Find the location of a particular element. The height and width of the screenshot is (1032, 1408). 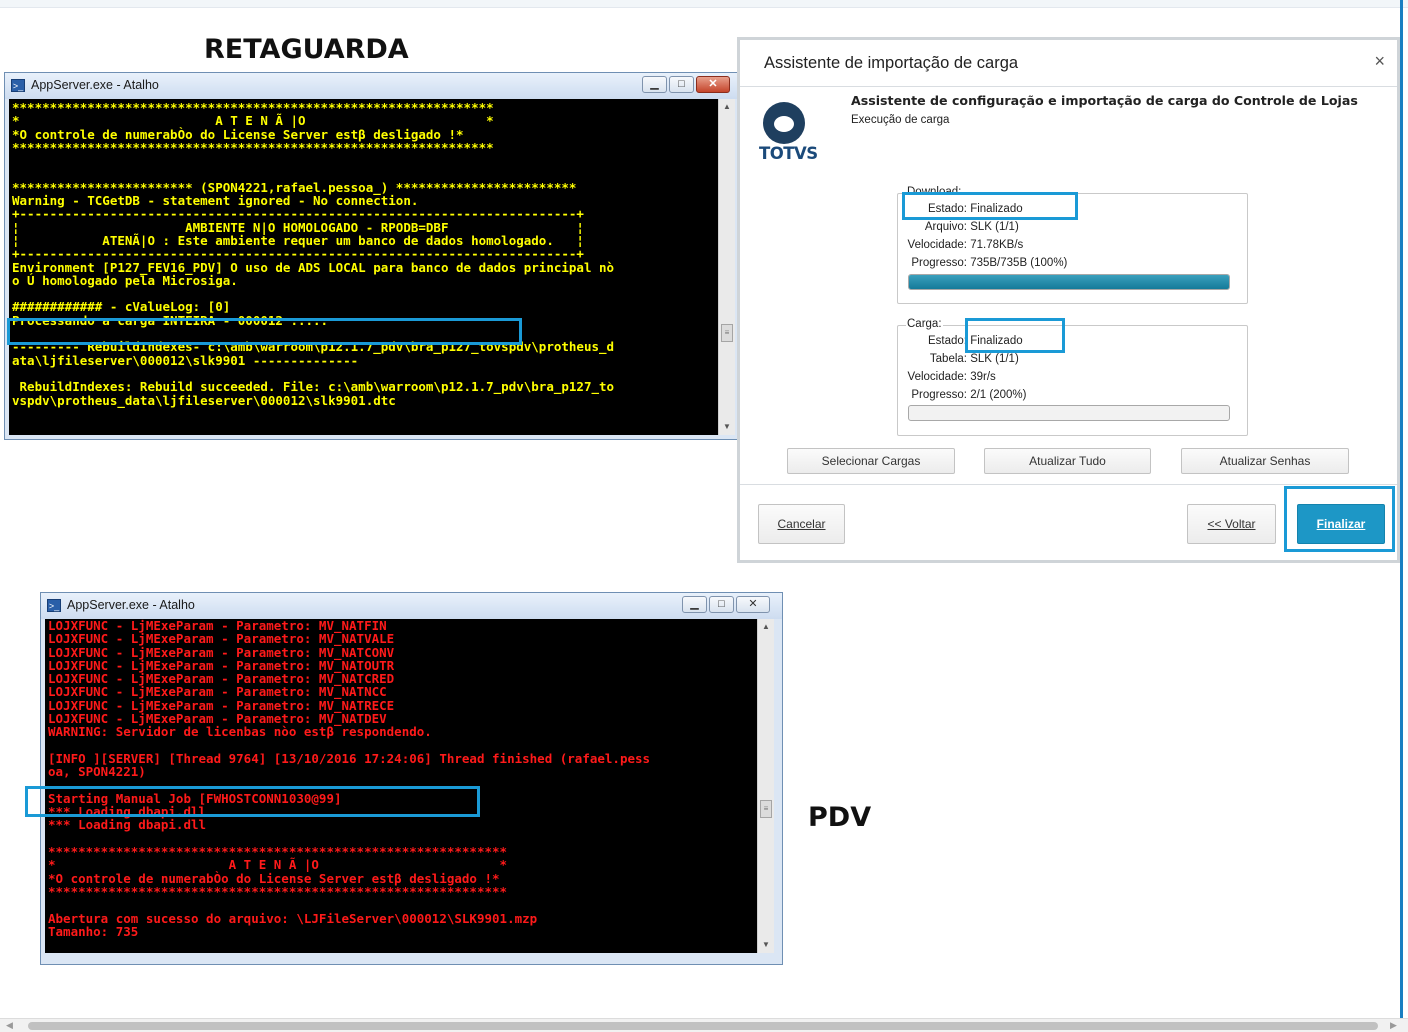

download-progresso-row: Progresso: 735B/735B (100%) is located at coordinates (989, 263).